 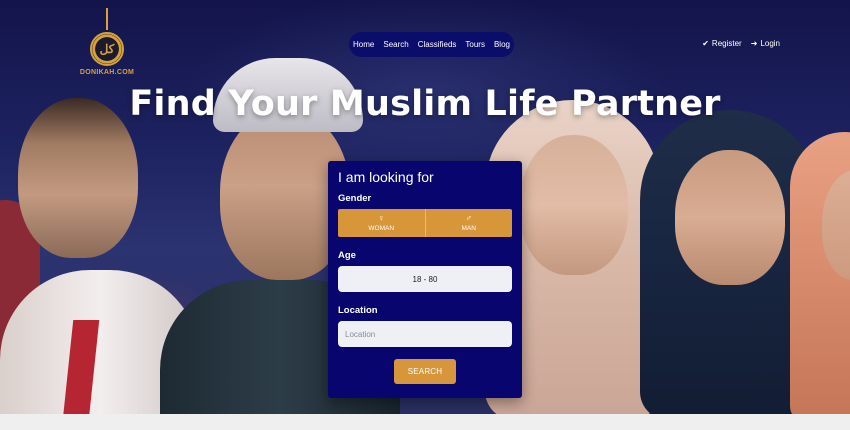 I want to click on register-link: ✔ Register, so click(x=722, y=43).